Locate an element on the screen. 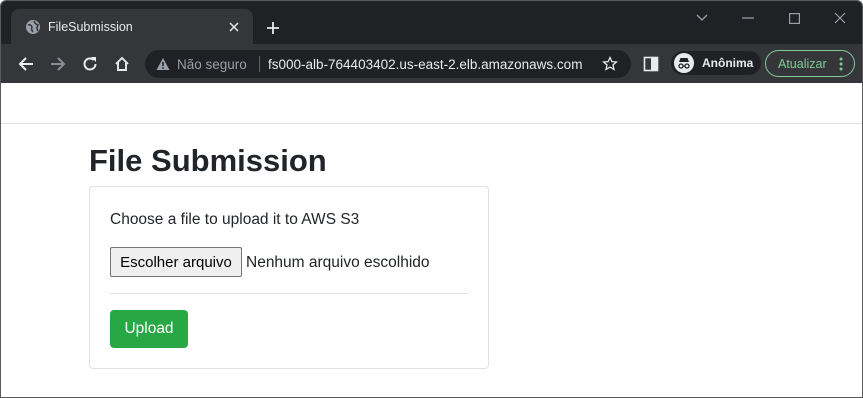 The height and width of the screenshot is (398, 863). new-tab-icon is located at coordinates (273, 28).